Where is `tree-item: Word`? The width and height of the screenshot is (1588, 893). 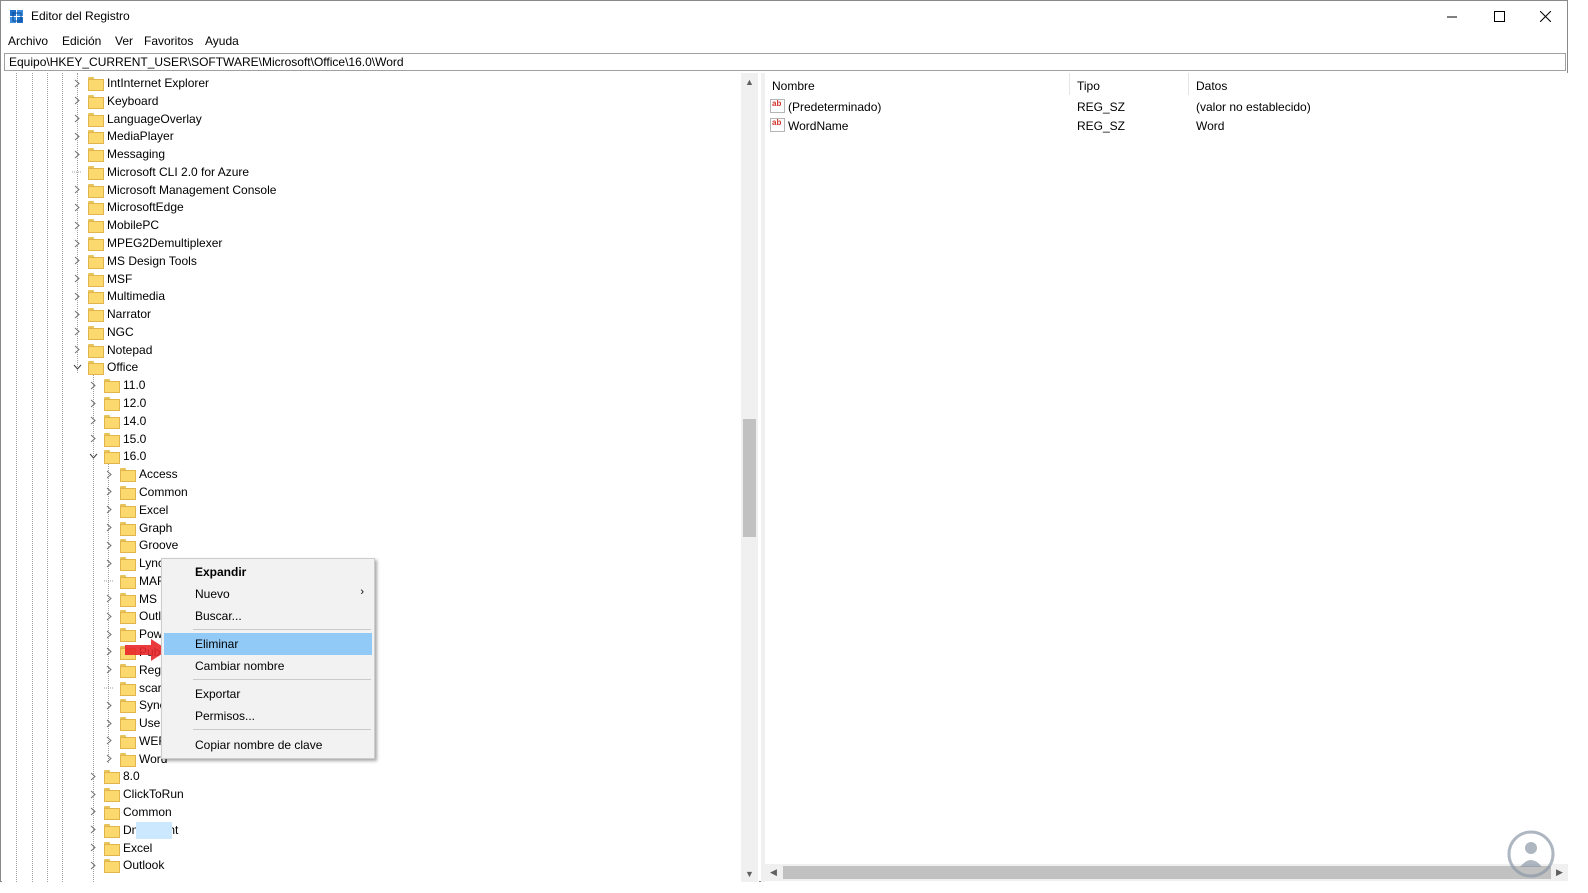
tree-item: Word is located at coordinates (135, 759).